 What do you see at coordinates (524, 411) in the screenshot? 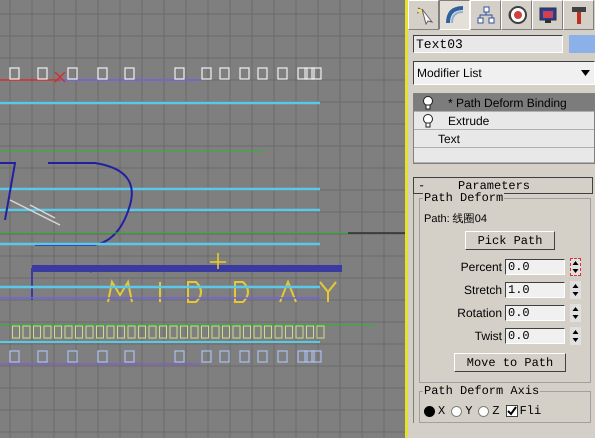
I see `flip-checkbox: Fli` at bounding box center [524, 411].